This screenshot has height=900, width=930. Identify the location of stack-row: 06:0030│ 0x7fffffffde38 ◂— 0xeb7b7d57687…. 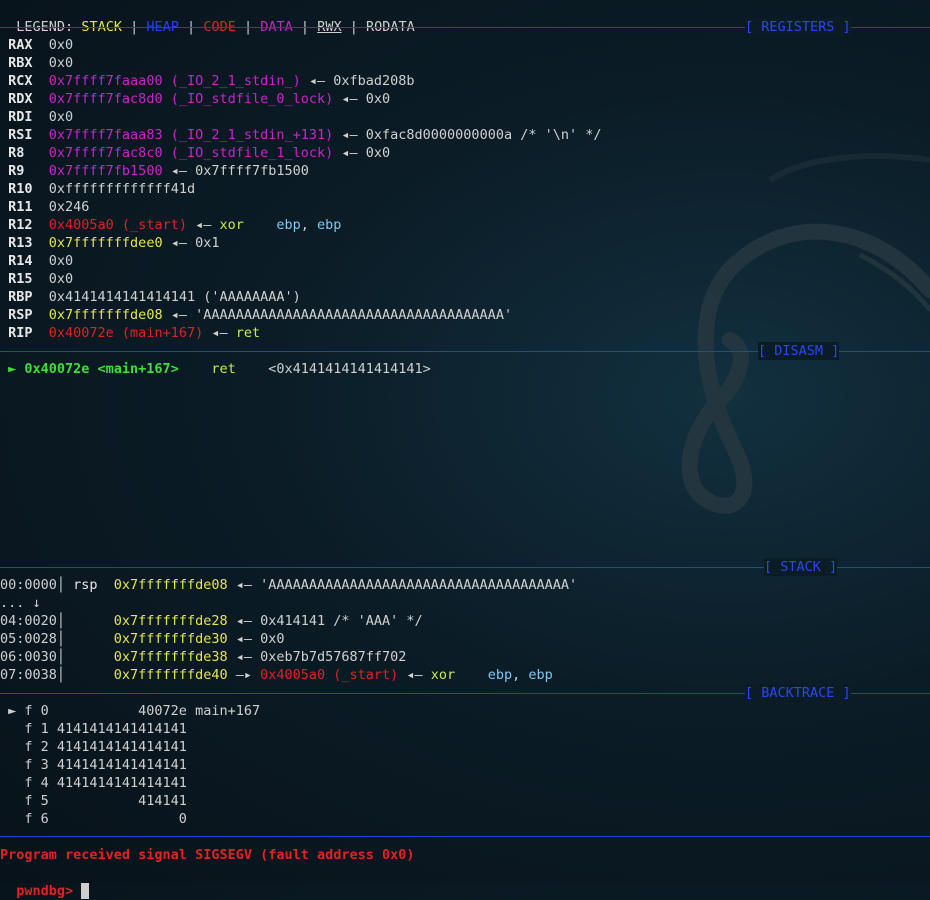
(203, 657).